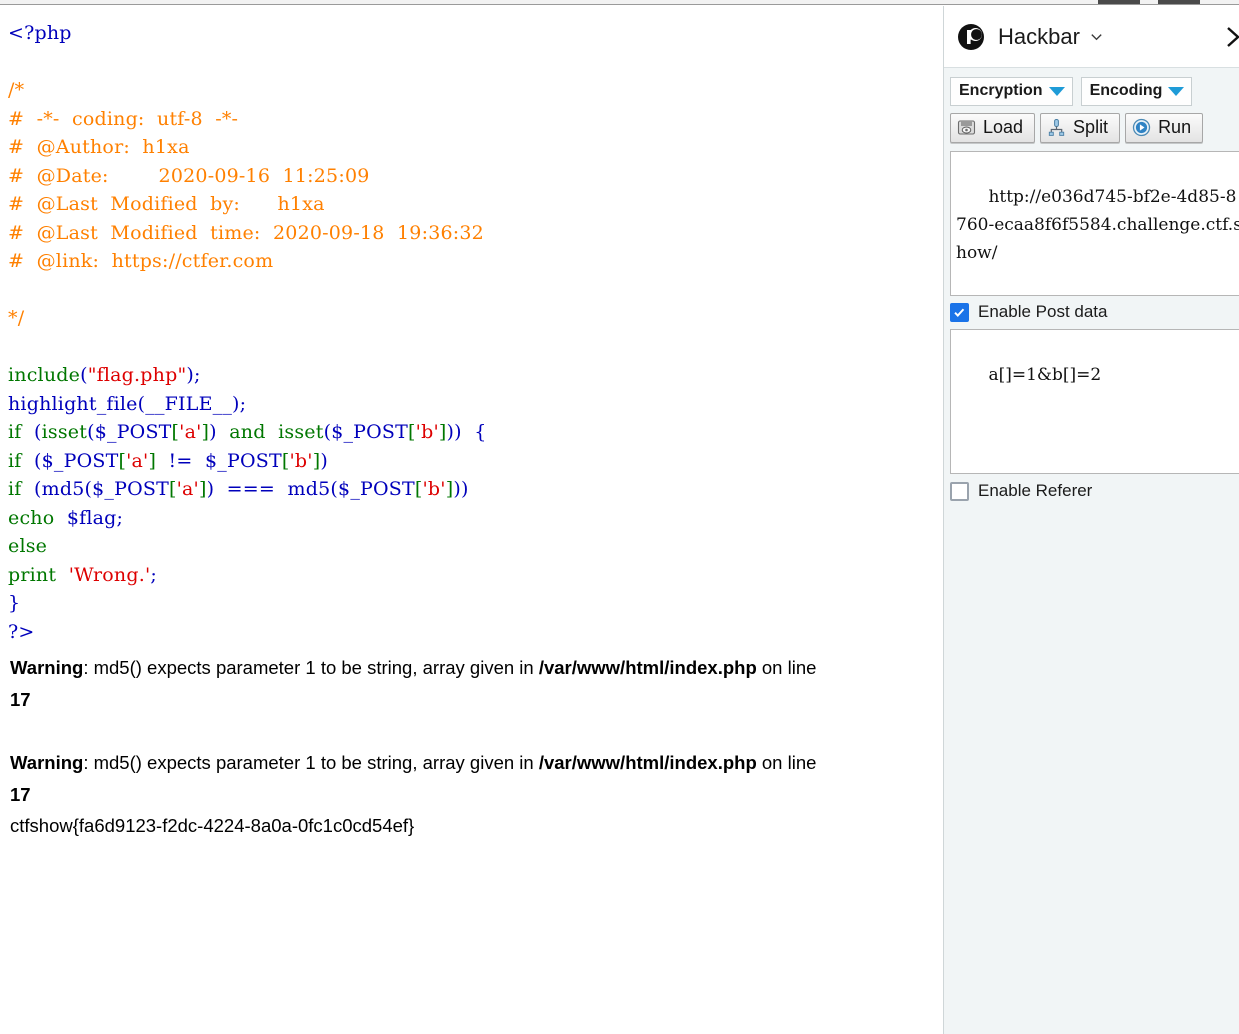 Image resolution: width=1239 pixels, height=1034 pixels. I want to click on run-button-label: Run, so click(1175, 127).